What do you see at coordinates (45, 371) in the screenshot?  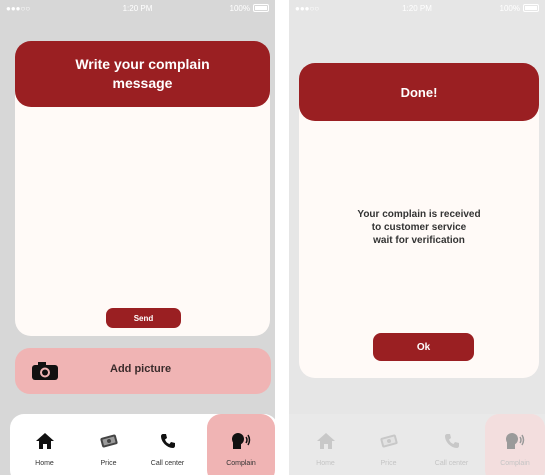 I see `camera-icon` at bounding box center [45, 371].